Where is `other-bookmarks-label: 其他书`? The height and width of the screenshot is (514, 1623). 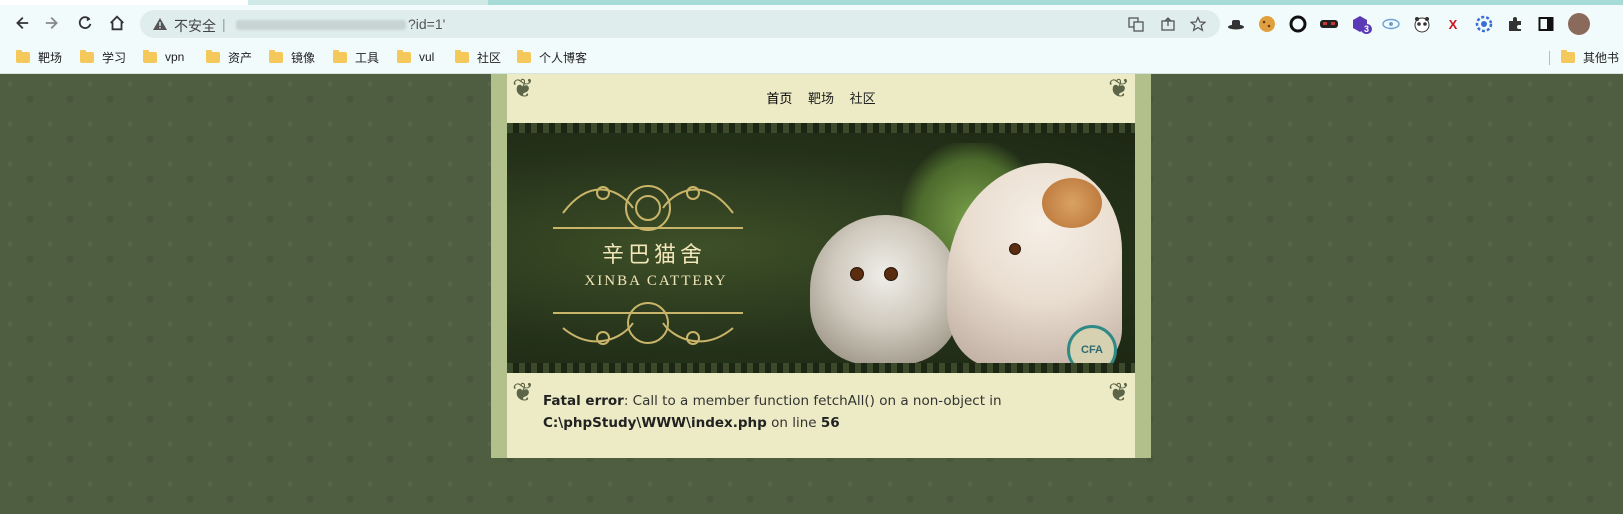
other-bookmarks-label: 其他书 is located at coordinates (1601, 57).